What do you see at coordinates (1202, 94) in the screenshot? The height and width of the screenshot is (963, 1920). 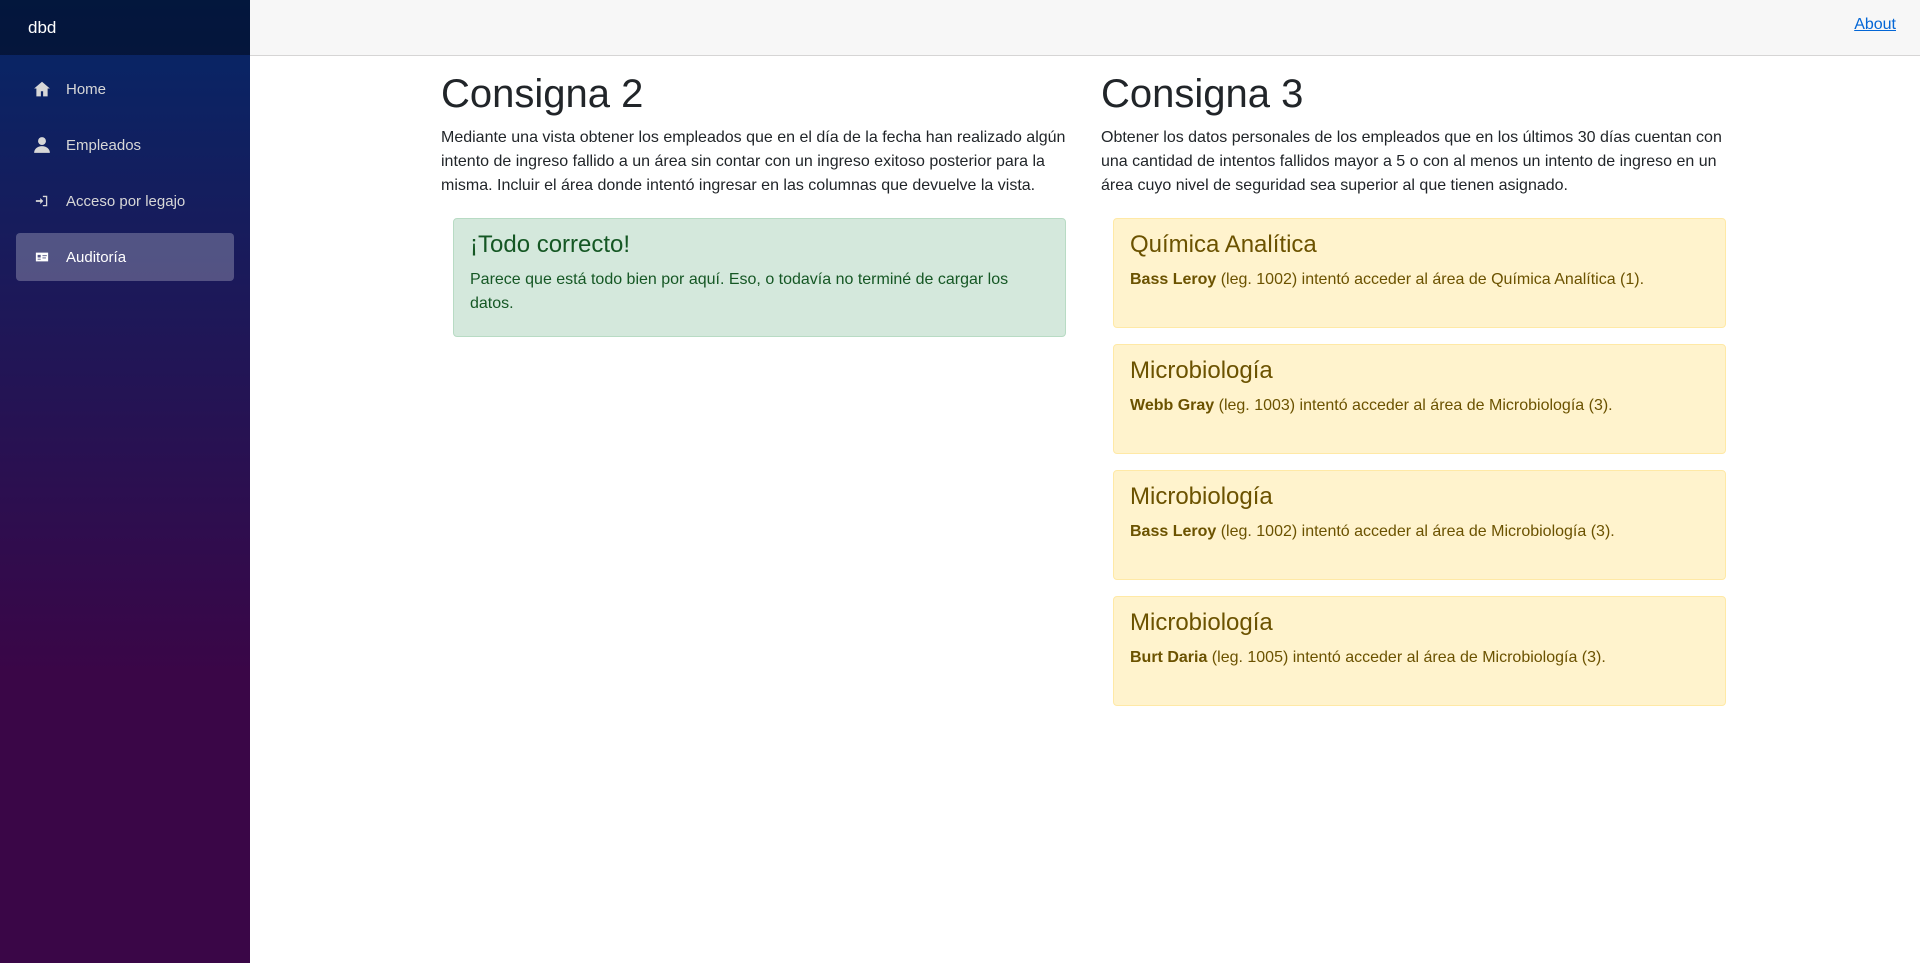 I see `consigna-3-title: Consigna 3` at bounding box center [1202, 94].